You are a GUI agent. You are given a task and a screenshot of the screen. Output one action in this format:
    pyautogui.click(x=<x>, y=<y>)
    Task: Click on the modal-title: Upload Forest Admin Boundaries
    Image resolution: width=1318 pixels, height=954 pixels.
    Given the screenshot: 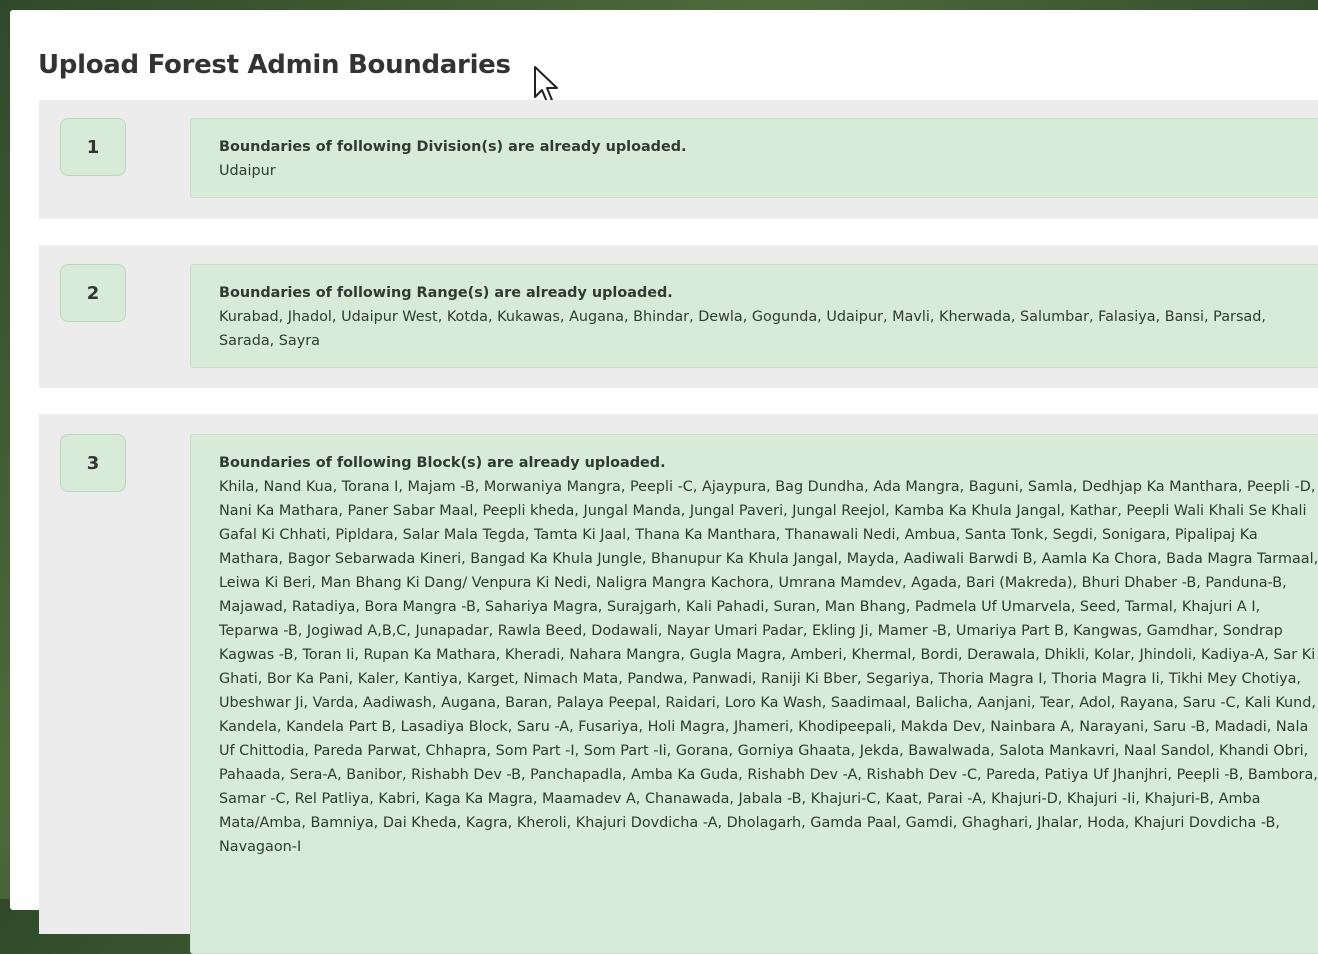 What is the action you would take?
    pyautogui.click(x=274, y=65)
    